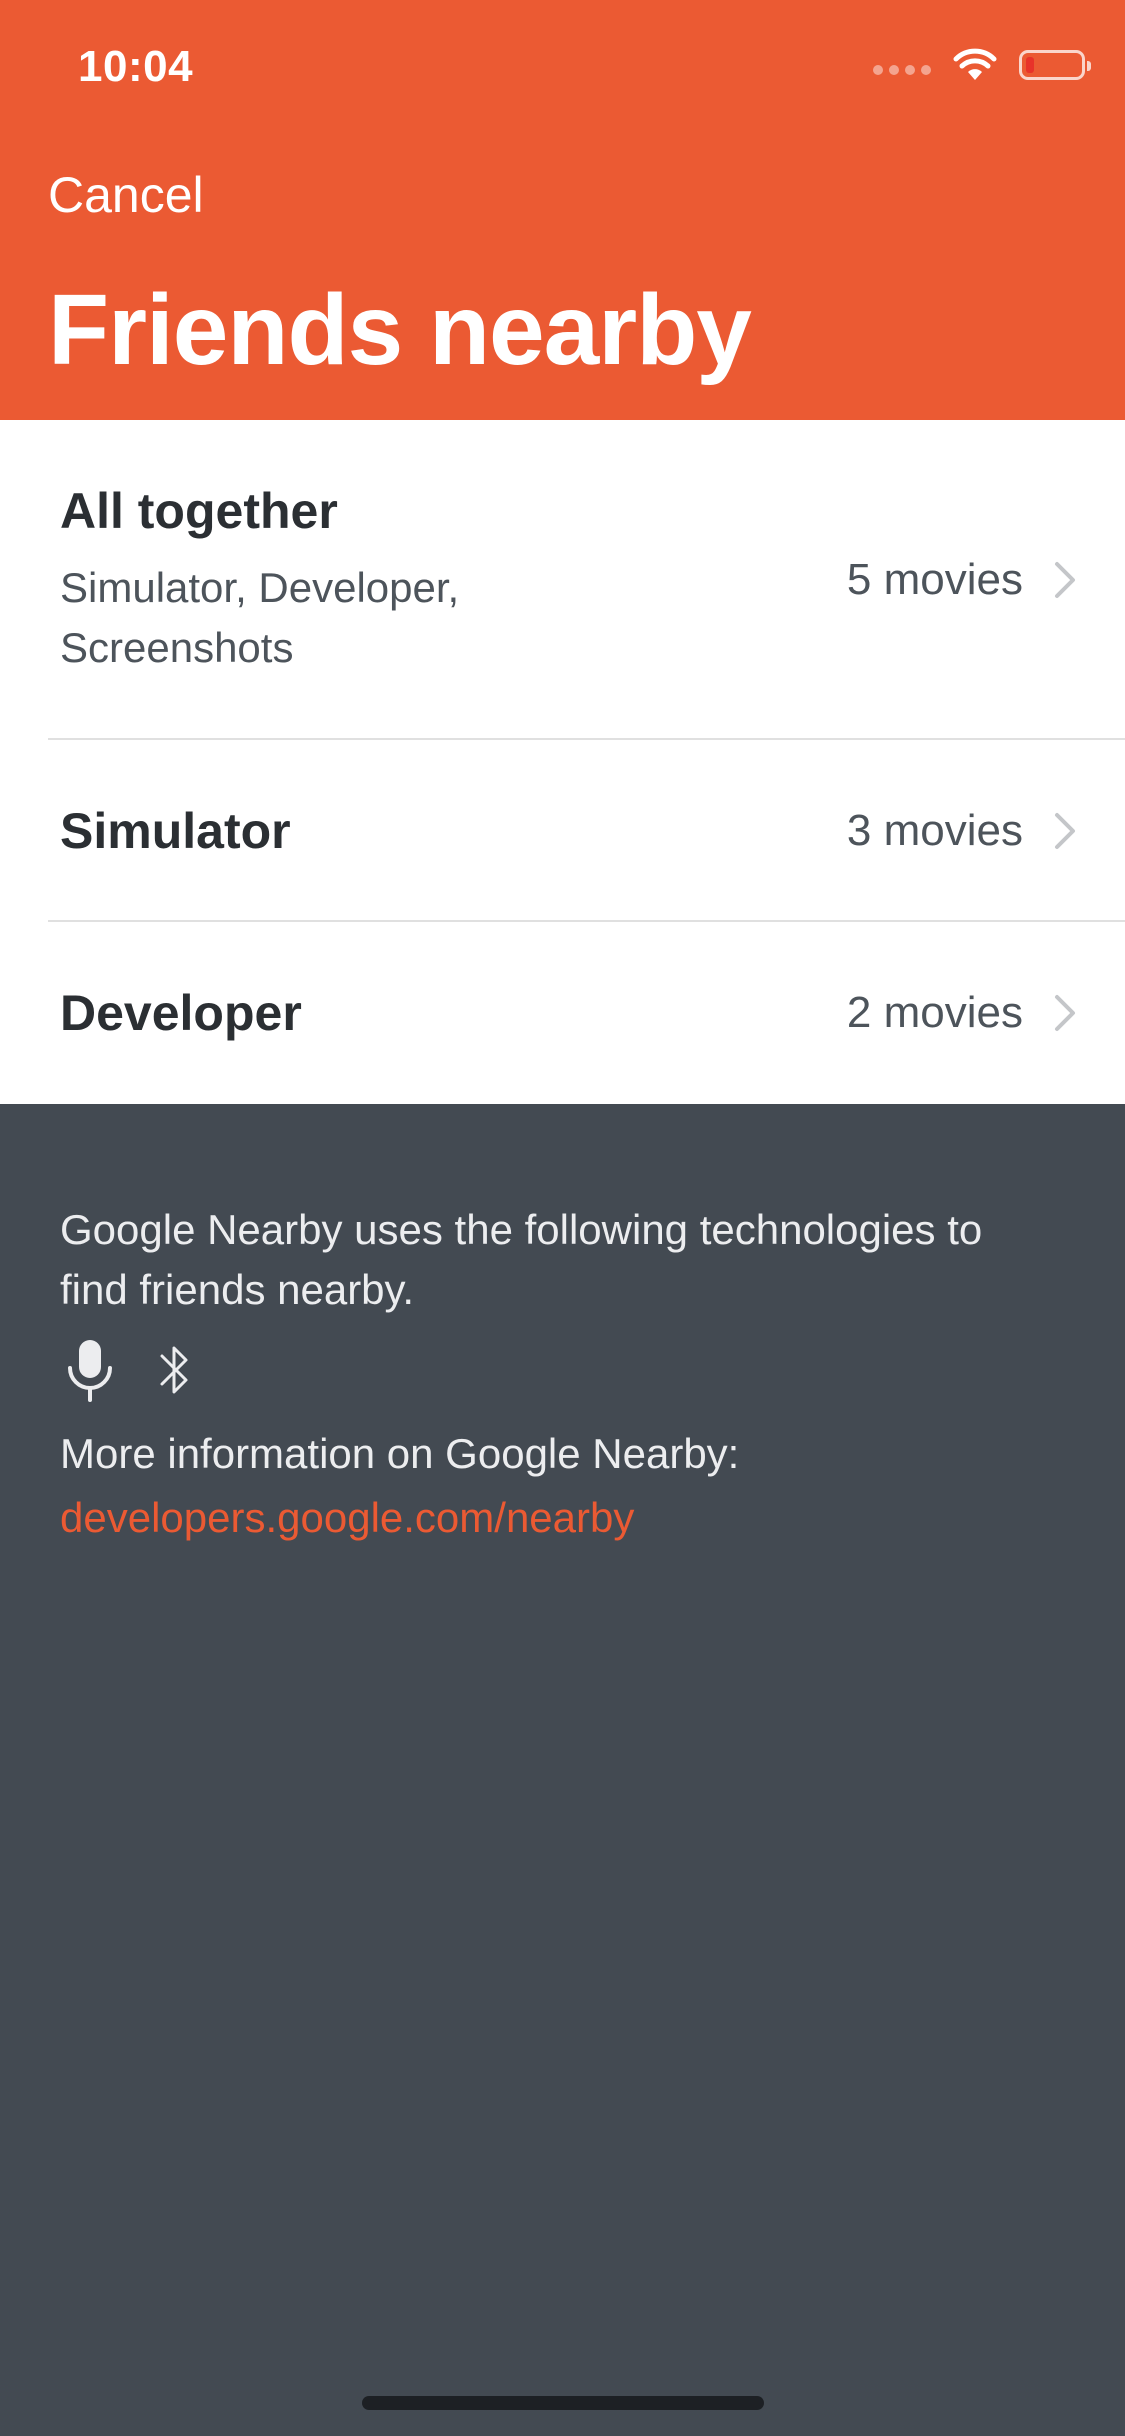 The width and height of the screenshot is (1125, 2436). What do you see at coordinates (1055, 65) in the screenshot?
I see `battery-icon` at bounding box center [1055, 65].